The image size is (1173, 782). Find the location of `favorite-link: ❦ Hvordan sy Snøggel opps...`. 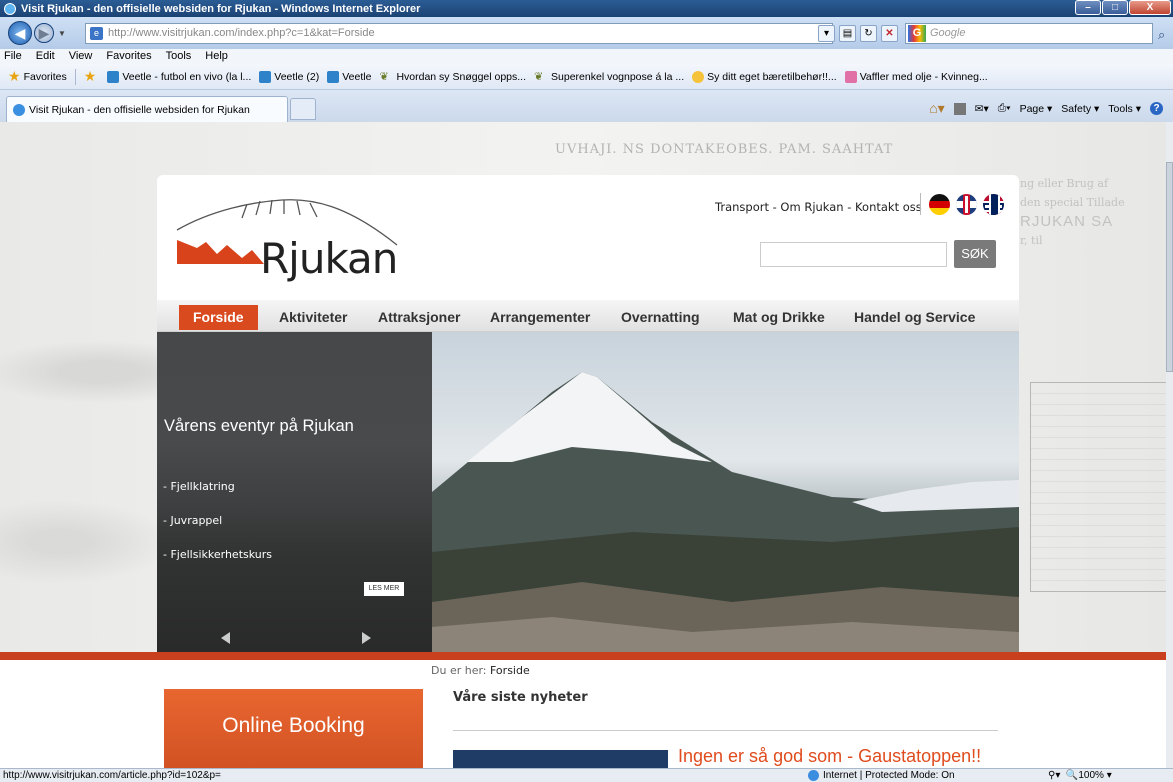

favorite-link: ❦ Hvordan sy Snøggel opps... is located at coordinates (452, 77).